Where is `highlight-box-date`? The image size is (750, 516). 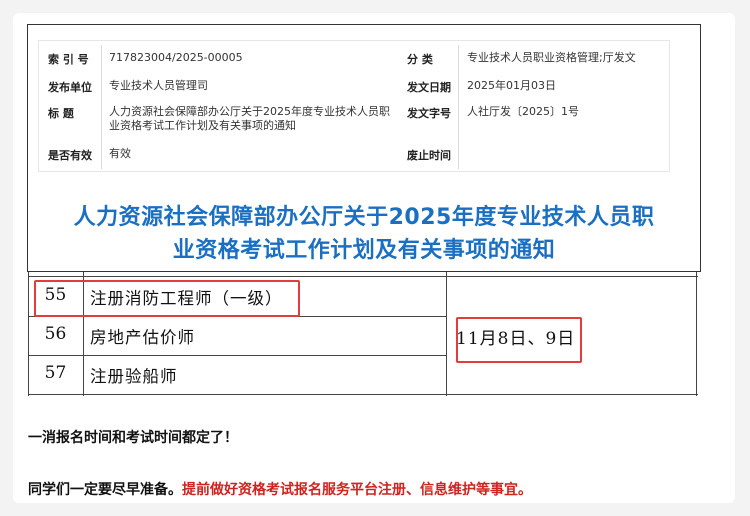
highlight-box-date is located at coordinates (519, 340).